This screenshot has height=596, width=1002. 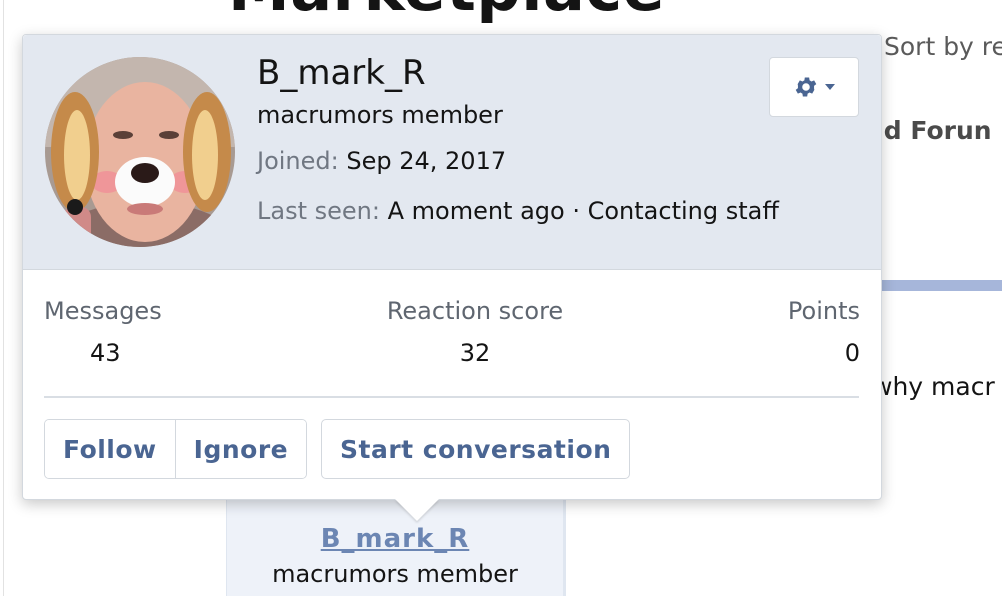 What do you see at coordinates (451, 397) in the screenshot?
I see `stats-divider` at bounding box center [451, 397].